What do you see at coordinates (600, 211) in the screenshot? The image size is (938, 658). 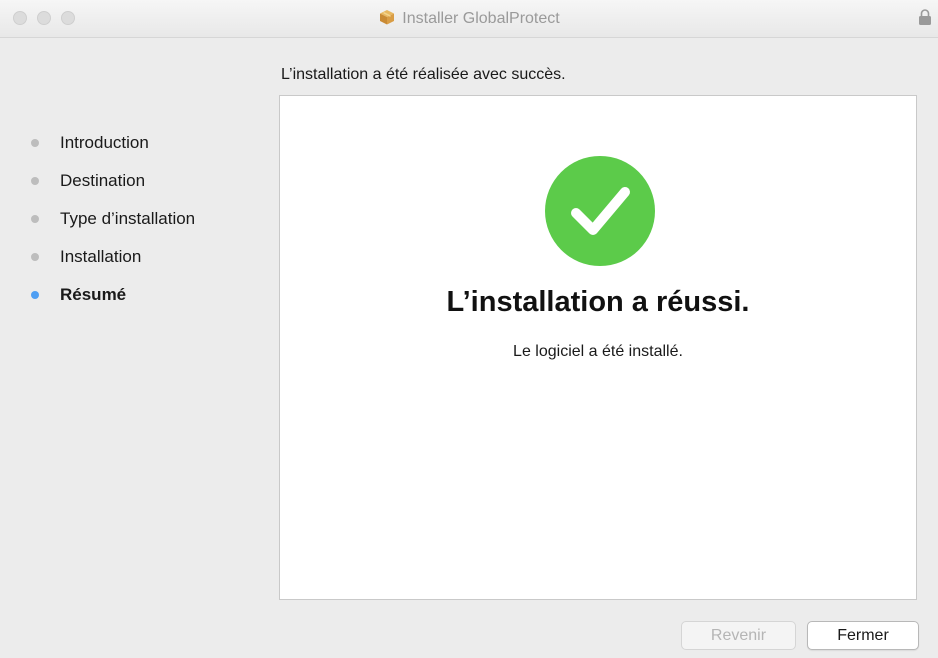 I see `checkmark-circle-icon` at bounding box center [600, 211].